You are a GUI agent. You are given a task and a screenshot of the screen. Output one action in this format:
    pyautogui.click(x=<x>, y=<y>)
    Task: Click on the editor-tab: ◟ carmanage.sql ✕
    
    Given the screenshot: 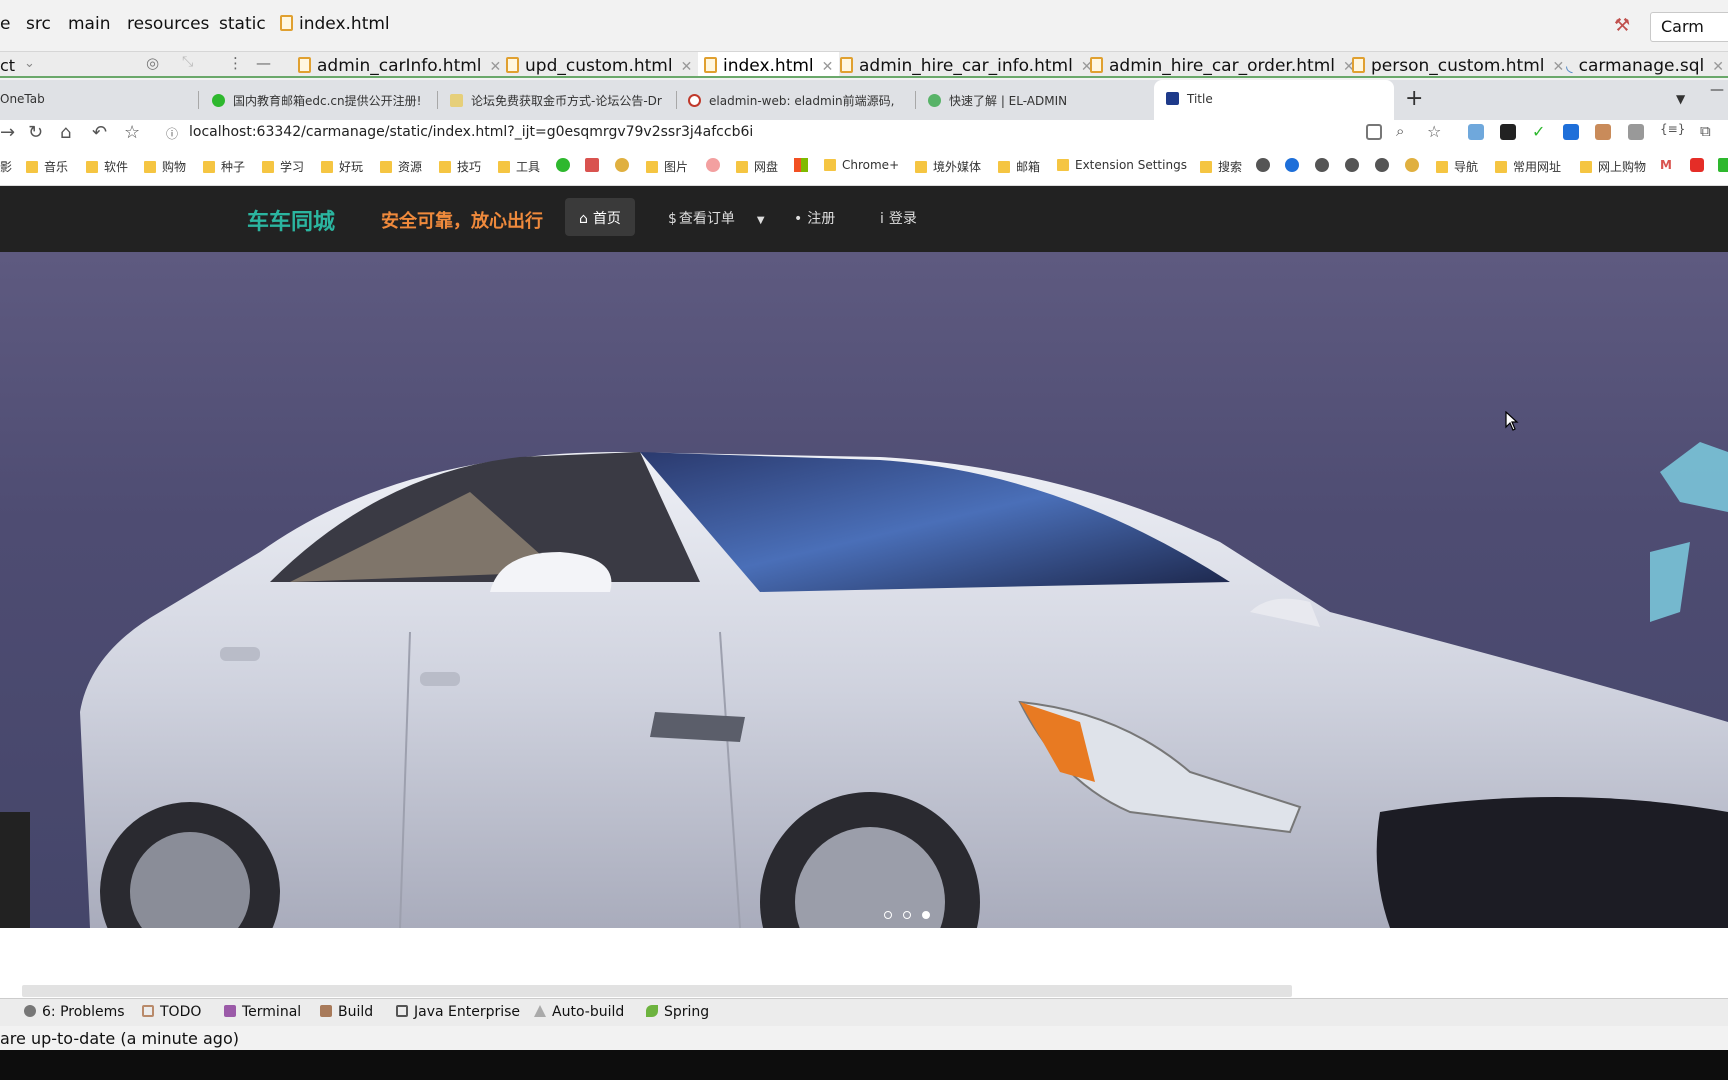 What is the action you would take?
    pyautogui.click(x=1645, y=66)
    